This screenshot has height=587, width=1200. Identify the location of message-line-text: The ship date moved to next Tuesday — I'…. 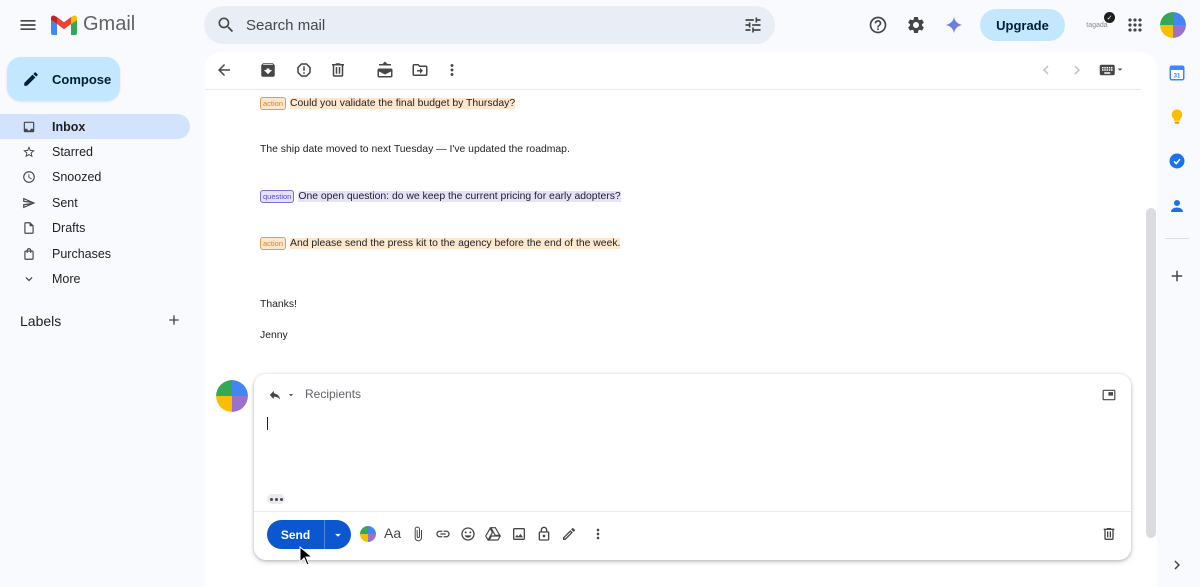
(415, 149).